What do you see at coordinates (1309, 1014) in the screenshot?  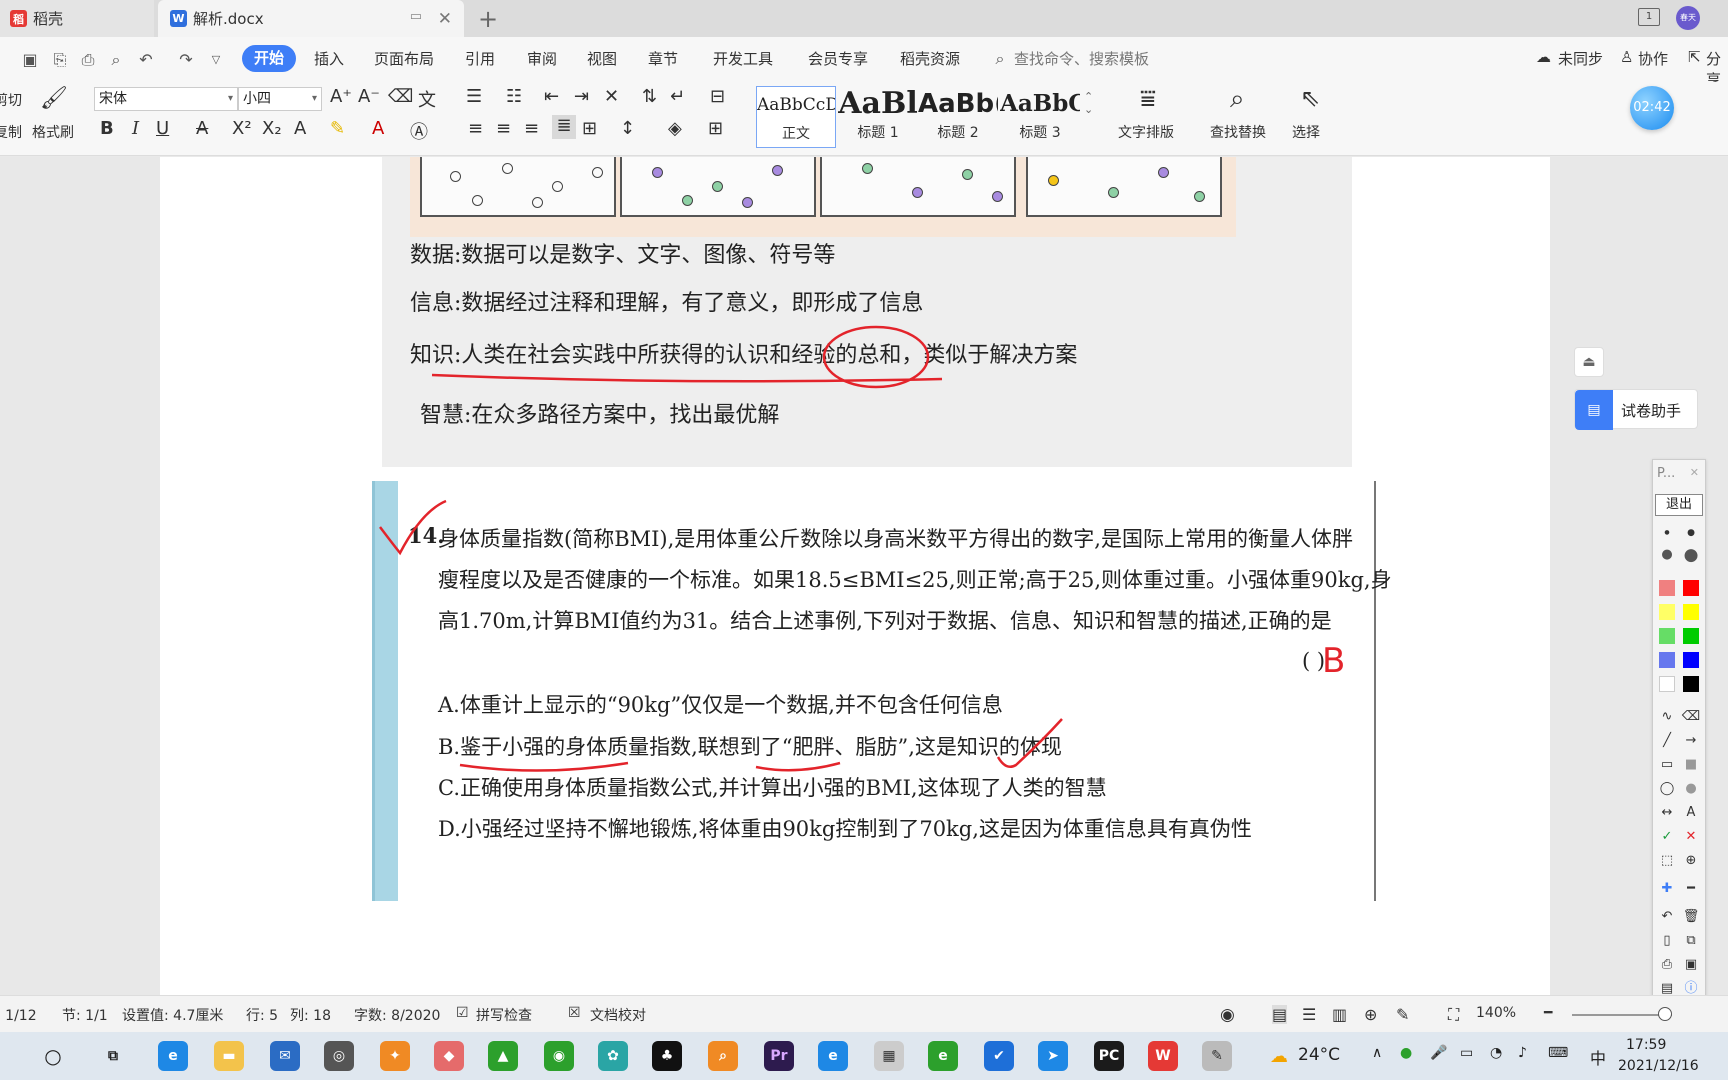 I see `outline-view-icon: ☰` at bounding box center [1309, 1014].